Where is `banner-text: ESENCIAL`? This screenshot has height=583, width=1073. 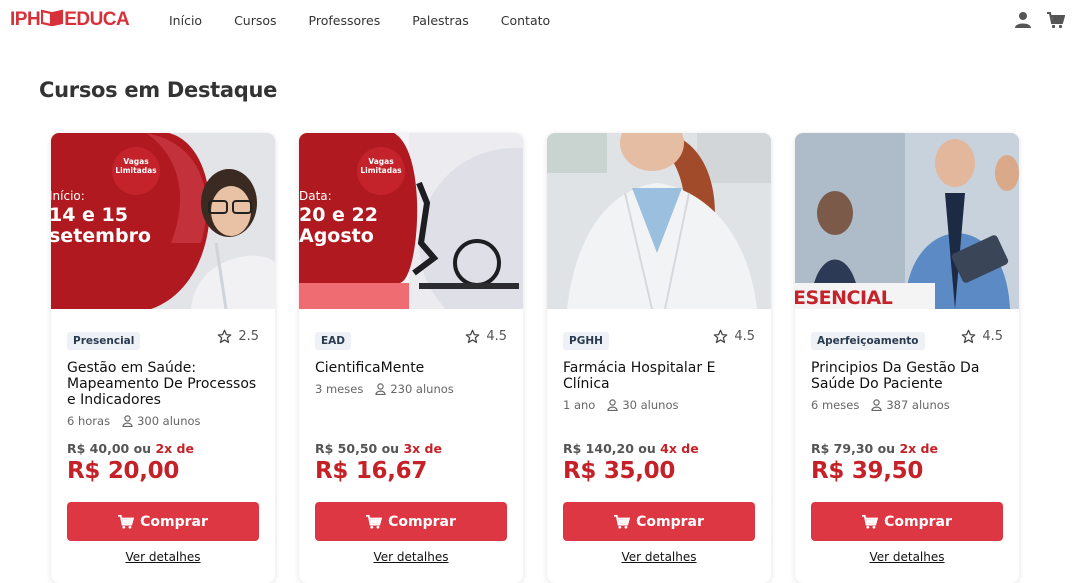 banner-text: ESENCIAL is located at coordinates (844, 298).